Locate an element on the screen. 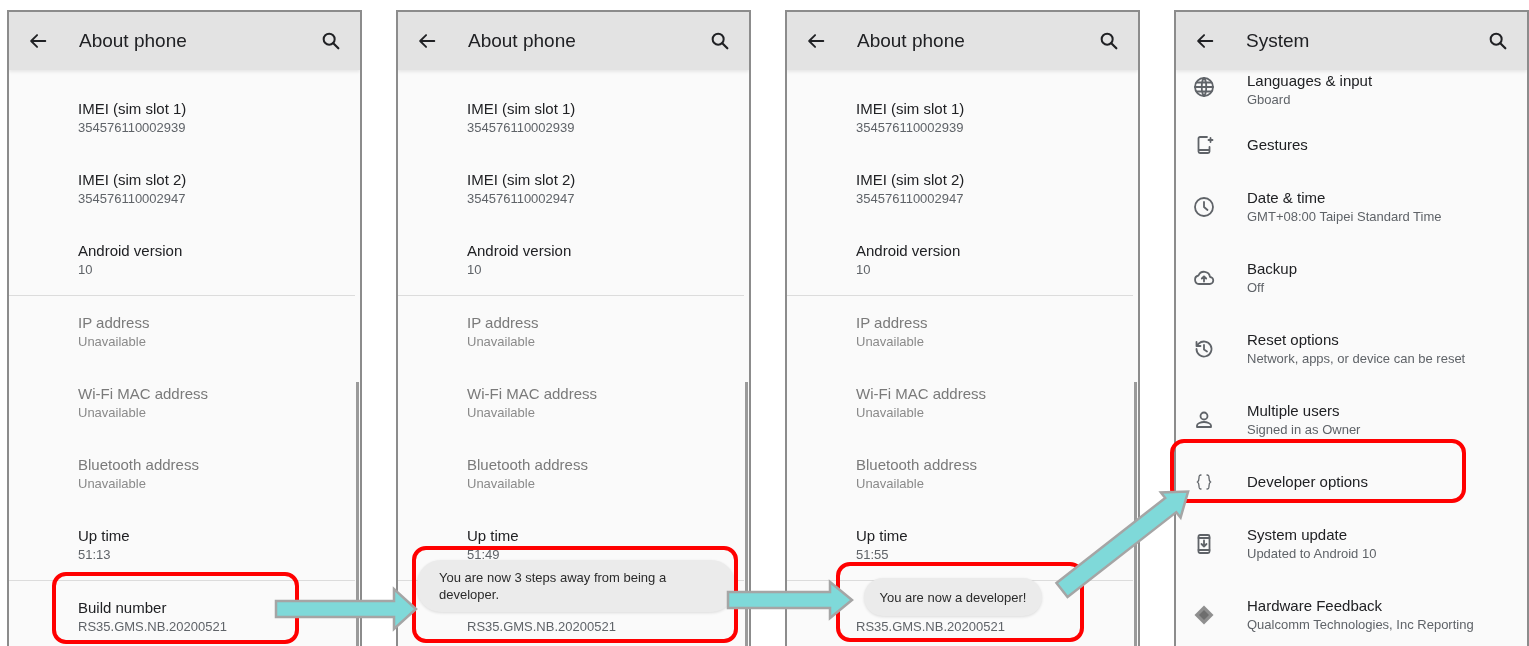 This screenshot has height=646, width=1529. globe-icon is located at coordinates (1204, 87).